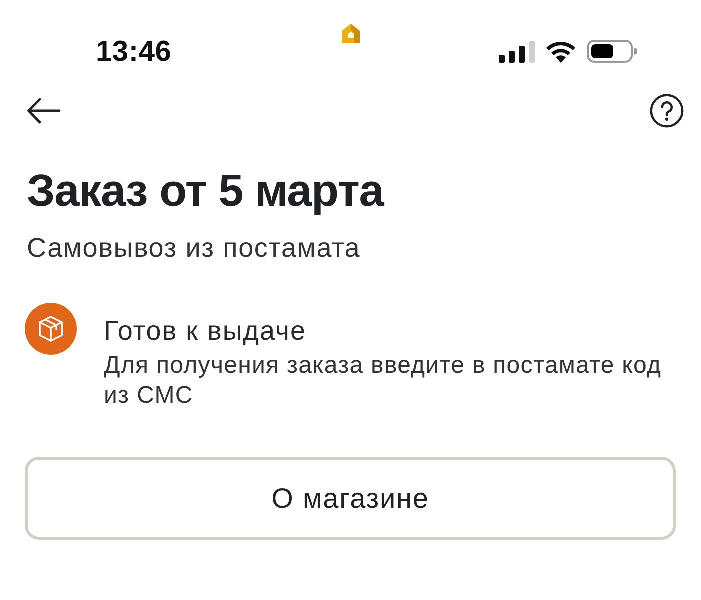 The width and height of the screenshot is (701, 600). I want to click on help-button, so click(667, 111).